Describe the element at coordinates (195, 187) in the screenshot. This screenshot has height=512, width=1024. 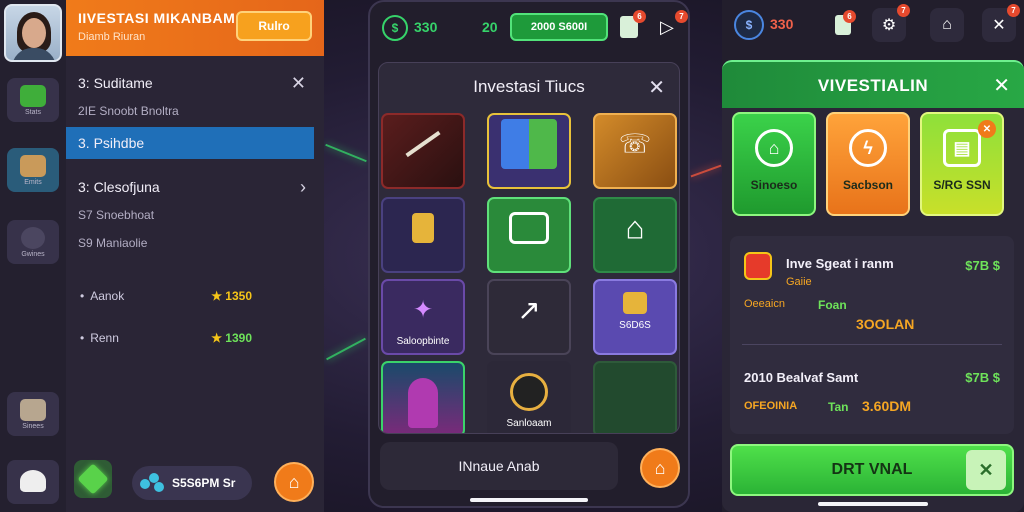
I see `menu-item: 3: Clesofjuna ›` at that location.